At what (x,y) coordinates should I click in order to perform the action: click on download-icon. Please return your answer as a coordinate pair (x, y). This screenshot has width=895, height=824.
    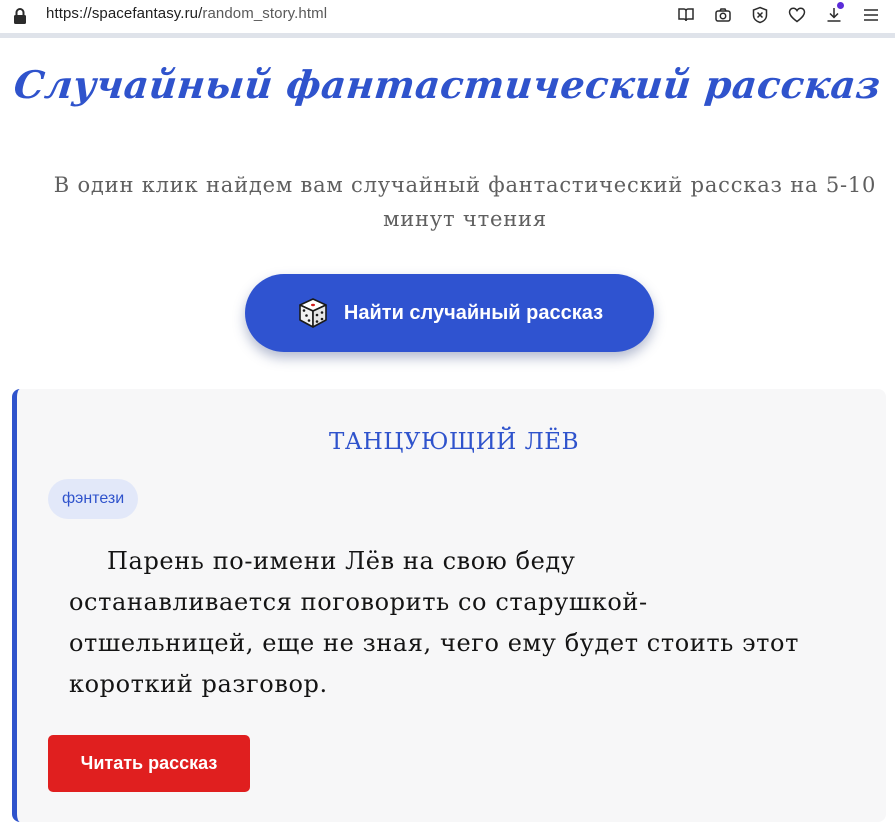
    Looking at the image, I should click on (833, 14).